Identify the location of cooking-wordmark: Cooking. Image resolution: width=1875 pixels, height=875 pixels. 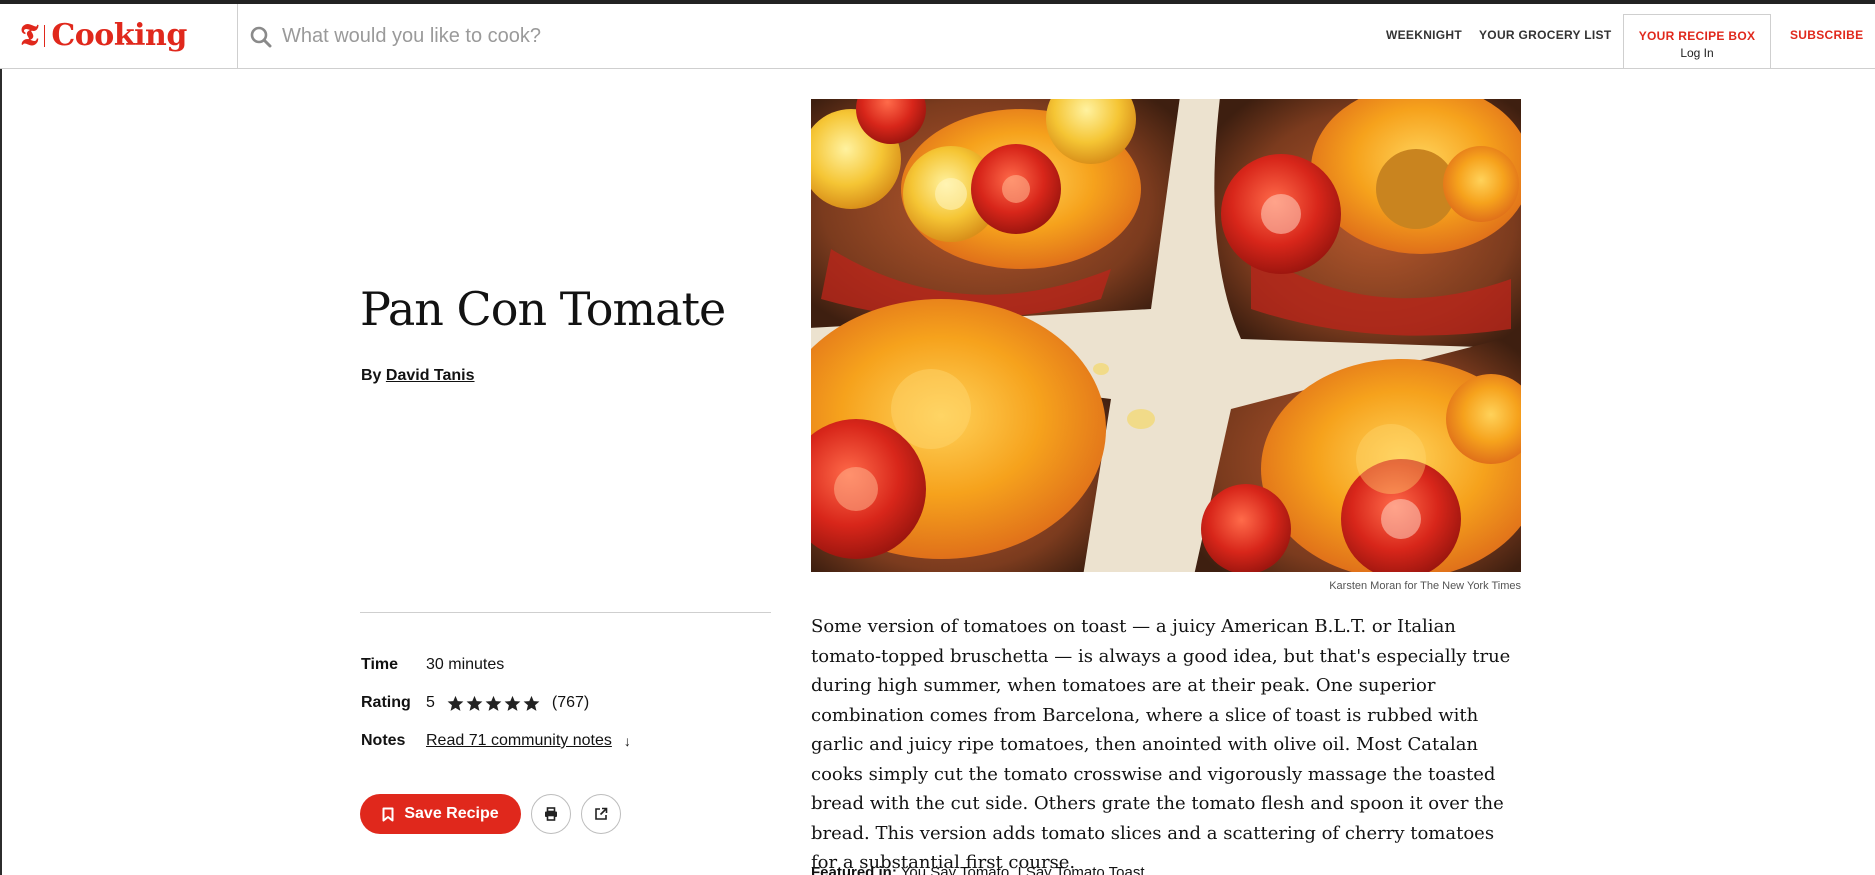
(119, 35).